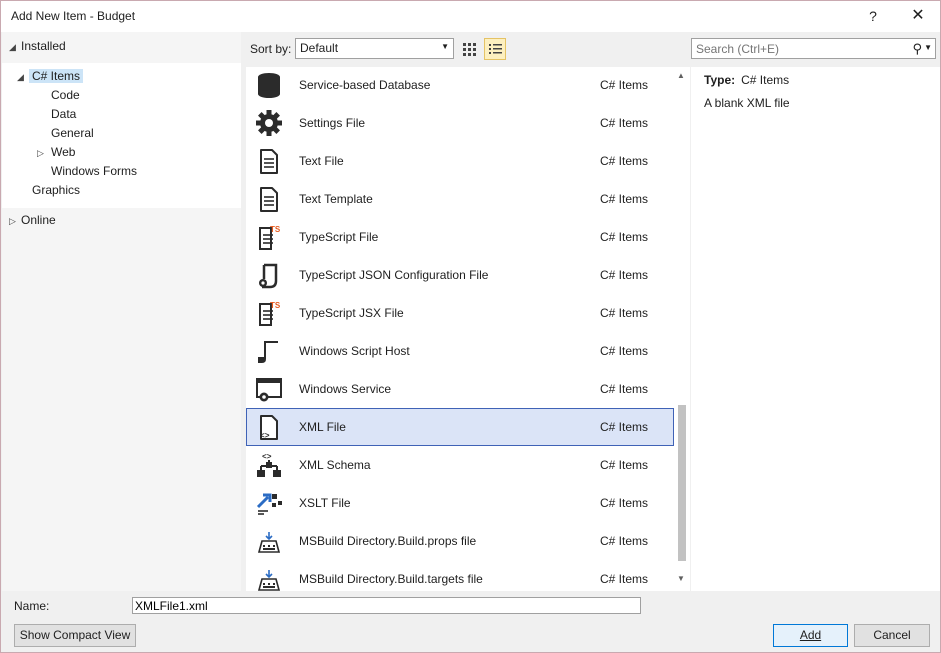 Image resolution: width=941 pixels, height=653 pixels. I want to click on search-options-dropdown-icon: ▼, so click(928, 47).